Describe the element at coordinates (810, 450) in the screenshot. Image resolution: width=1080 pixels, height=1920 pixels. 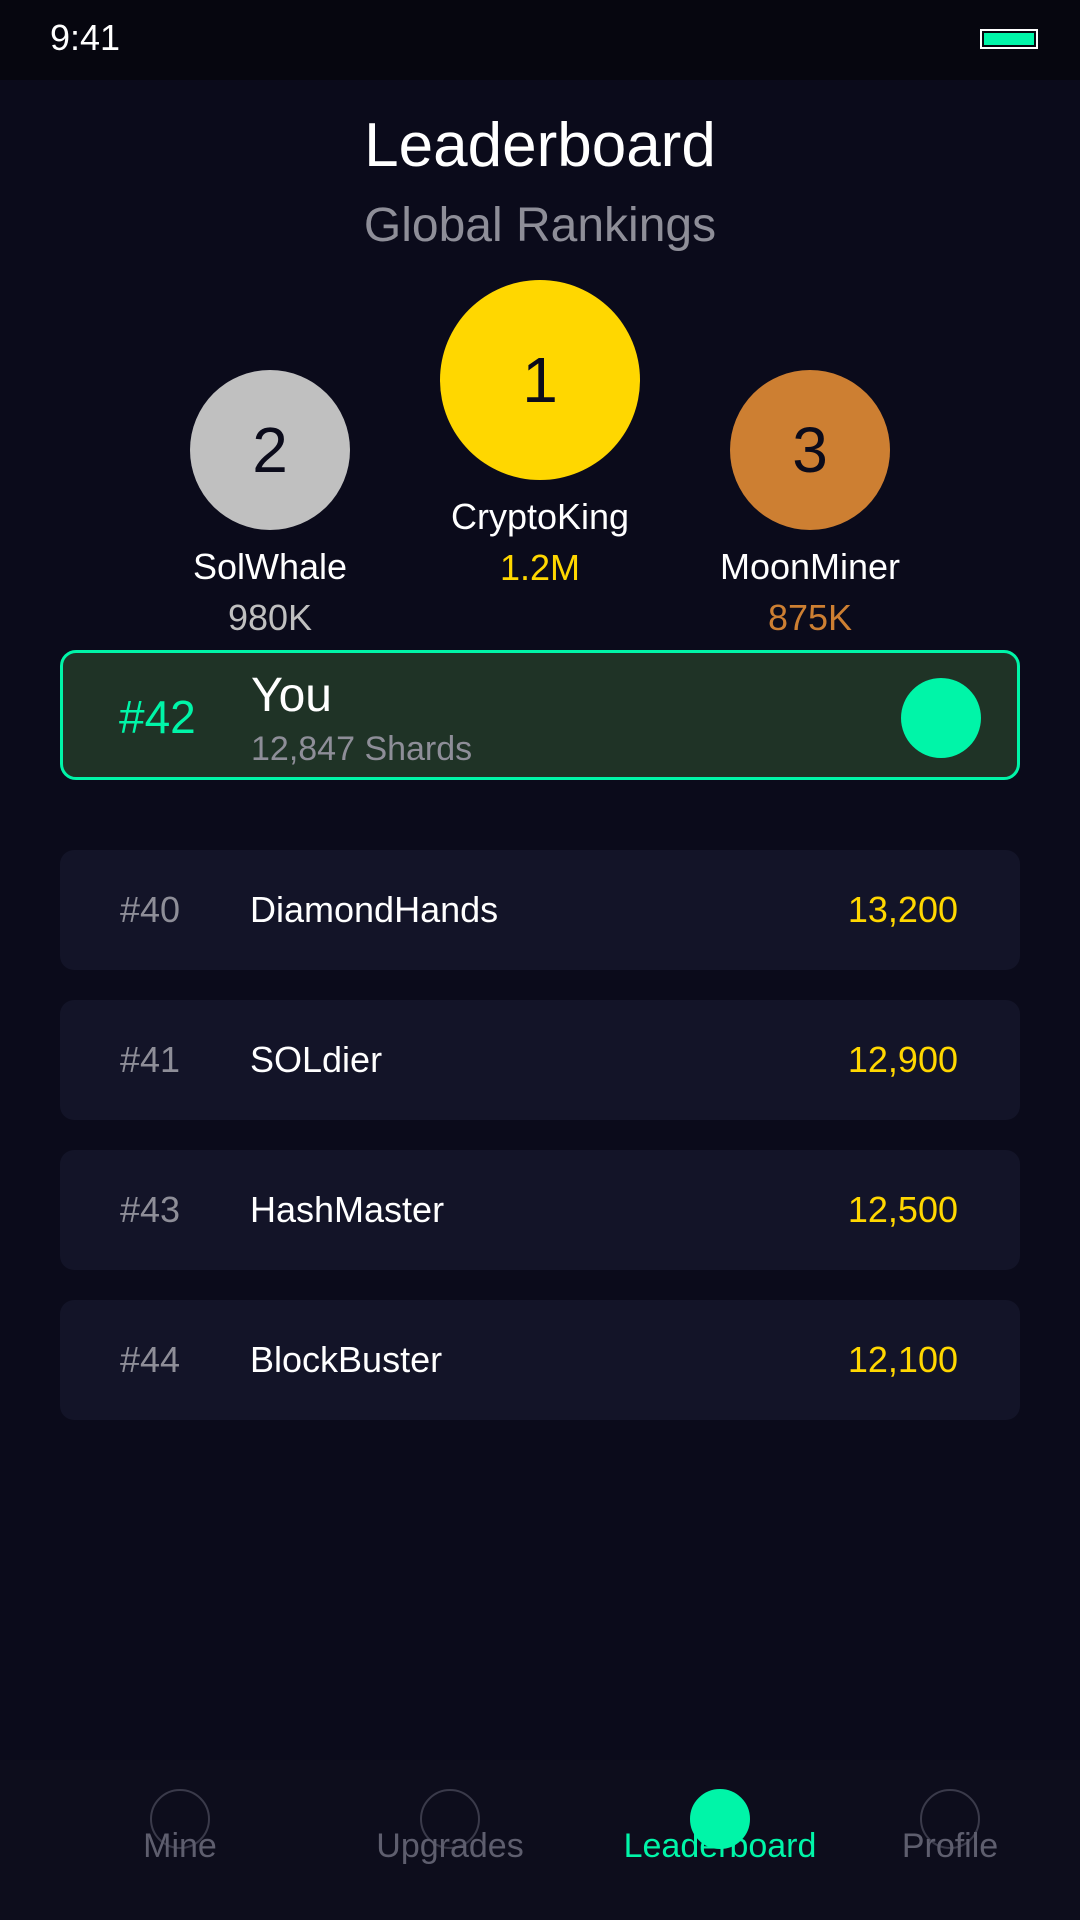
I see `podium-third-badge: 3` at that location.